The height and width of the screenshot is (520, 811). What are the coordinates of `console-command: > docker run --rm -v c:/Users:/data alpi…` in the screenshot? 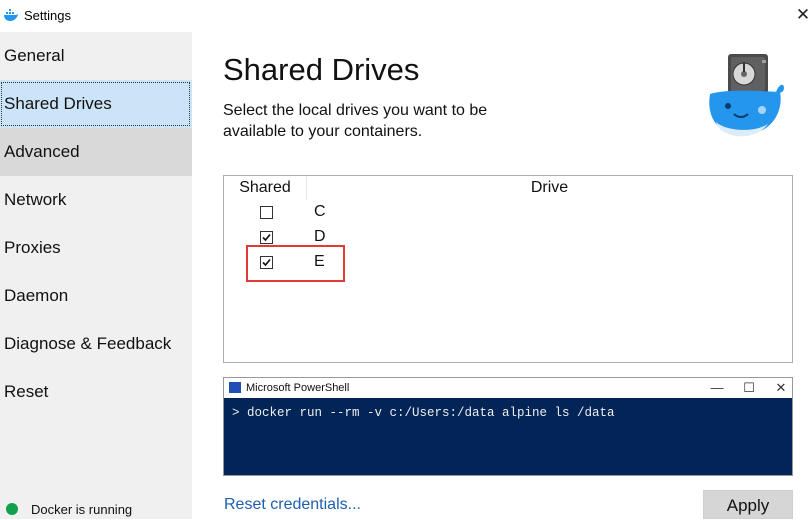 It's located at (423, 413).